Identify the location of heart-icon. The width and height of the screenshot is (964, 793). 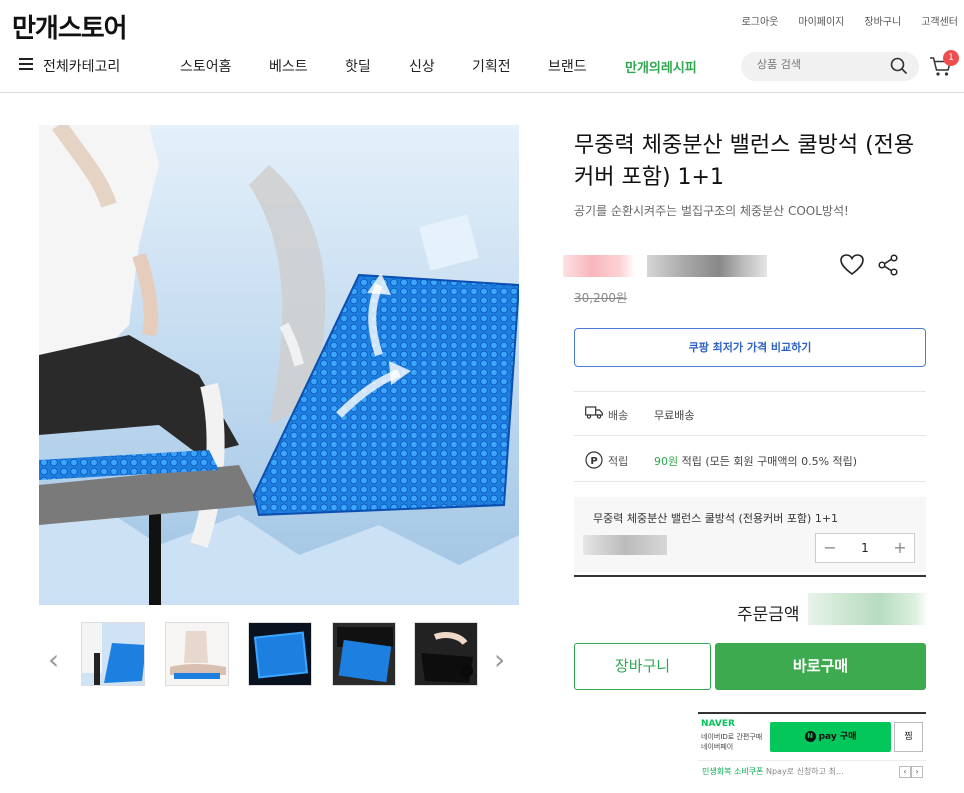
(852, 265).